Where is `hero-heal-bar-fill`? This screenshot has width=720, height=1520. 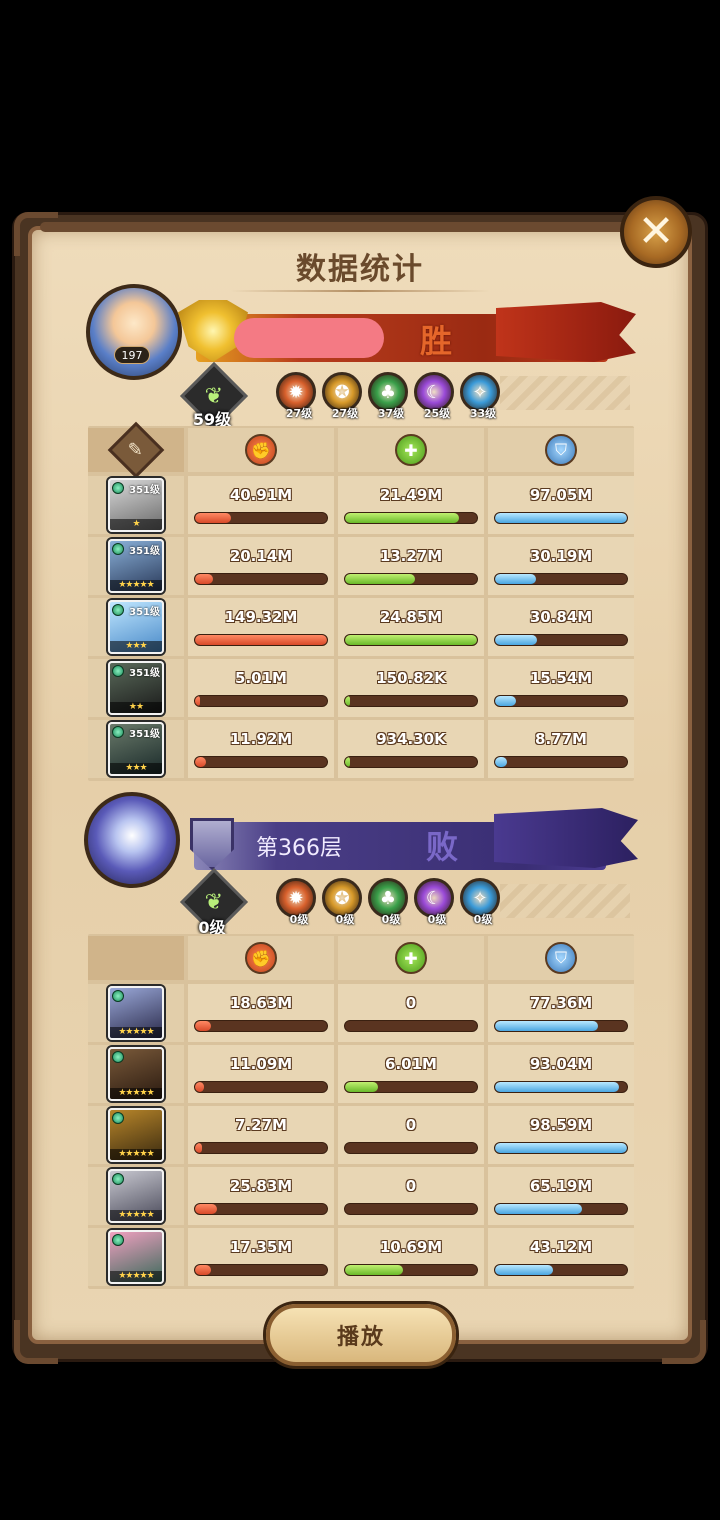
hero-heal-bar-fill is located at coordinates (402, 518).